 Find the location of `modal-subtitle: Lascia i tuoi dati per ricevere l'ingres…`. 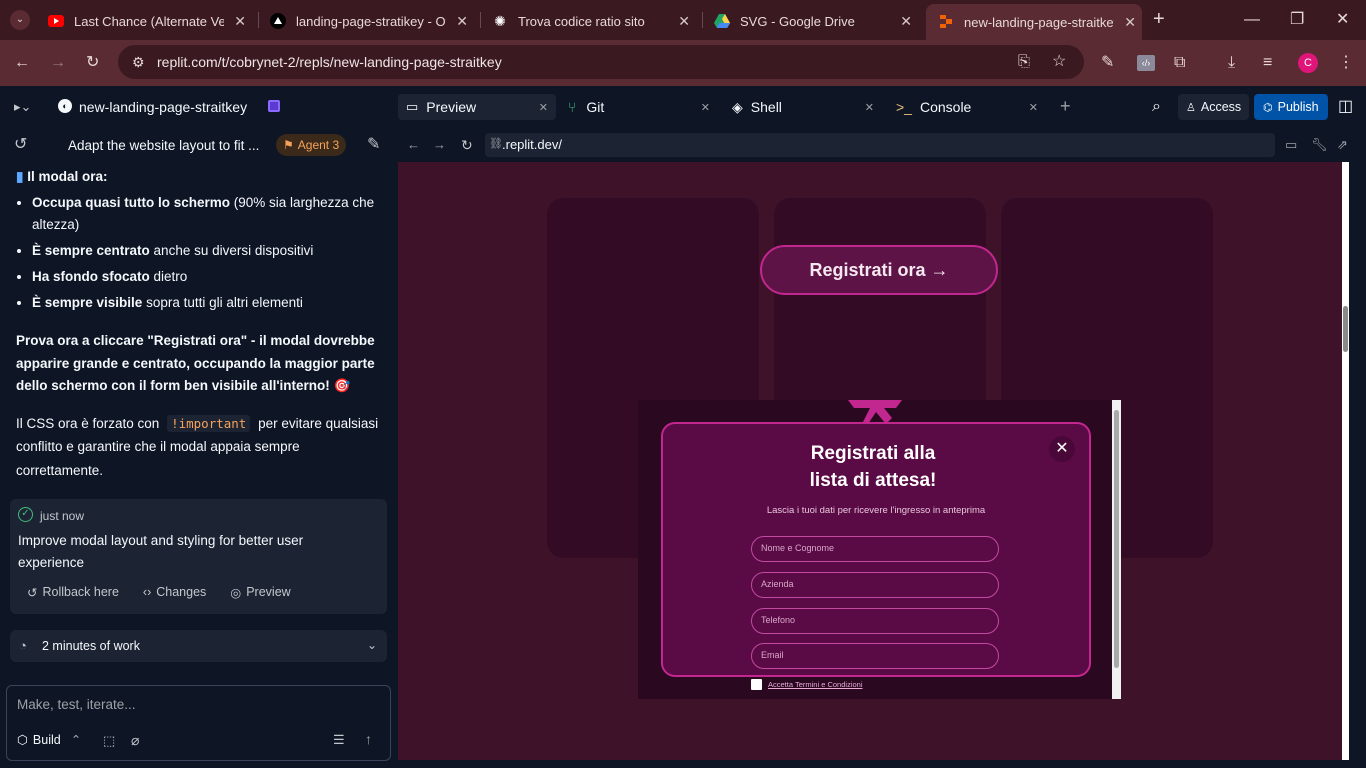

modal-subtitle: Lascia i tuoi dati per ricevere l'ingres… is located at coordinates (876, 510).